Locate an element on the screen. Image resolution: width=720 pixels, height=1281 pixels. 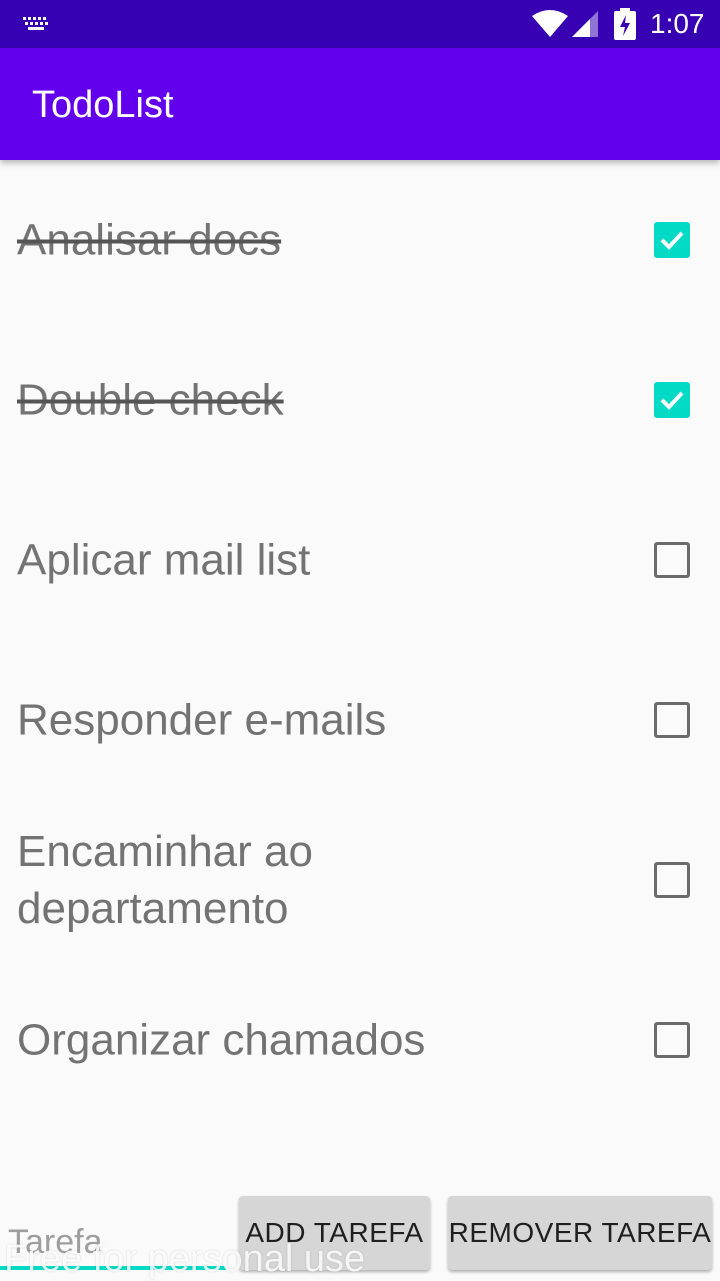
remover-tarefa-button: REMOVER TAREFA is located at coordinates (580, 1233).